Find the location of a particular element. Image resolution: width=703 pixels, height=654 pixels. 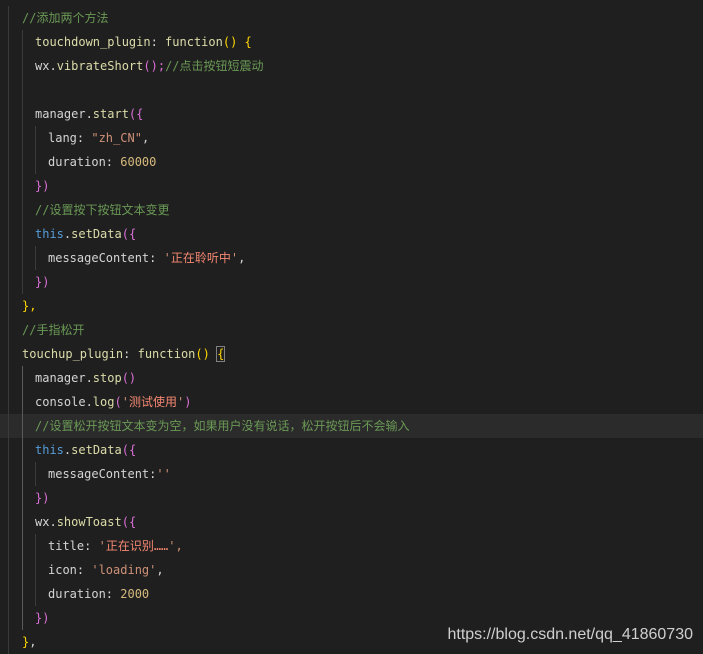

code-token: (); is located at coordinates (154, 66).